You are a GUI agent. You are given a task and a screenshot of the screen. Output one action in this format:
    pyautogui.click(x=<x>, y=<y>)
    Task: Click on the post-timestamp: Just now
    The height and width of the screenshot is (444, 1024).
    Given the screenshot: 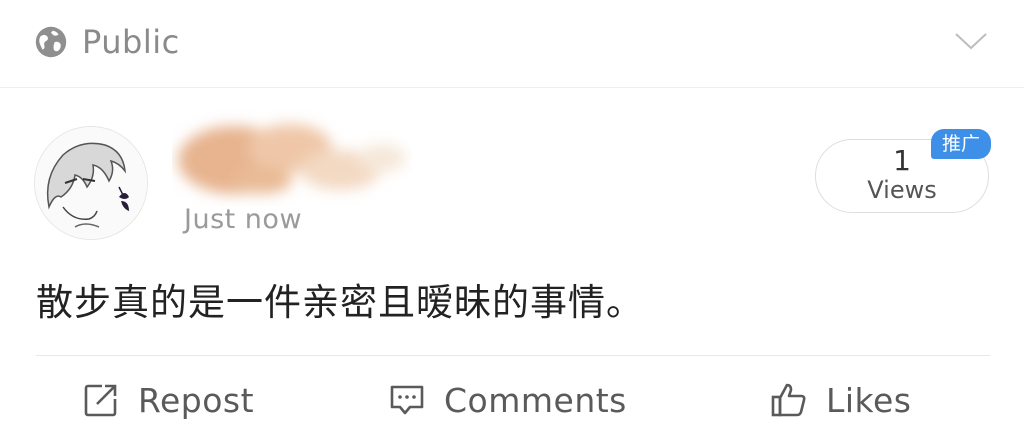 What is the action you would take?
    pyautogui.click(x=243, y=219)
    